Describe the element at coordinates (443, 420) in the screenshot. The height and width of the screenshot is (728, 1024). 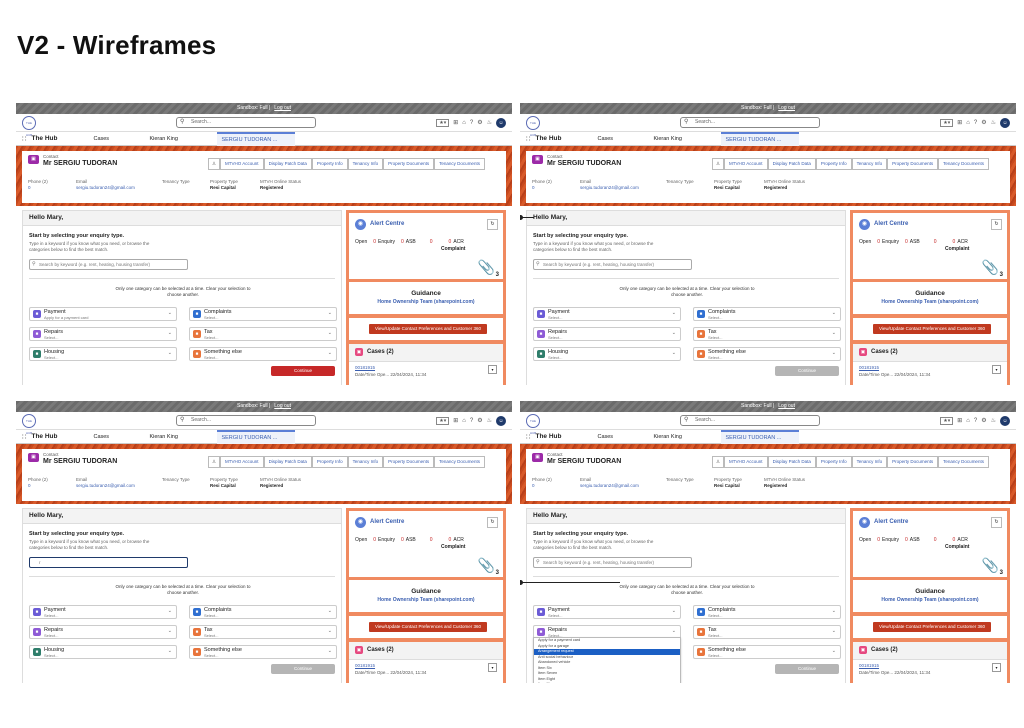
I see `favorites-icon: ★▾` at that location.